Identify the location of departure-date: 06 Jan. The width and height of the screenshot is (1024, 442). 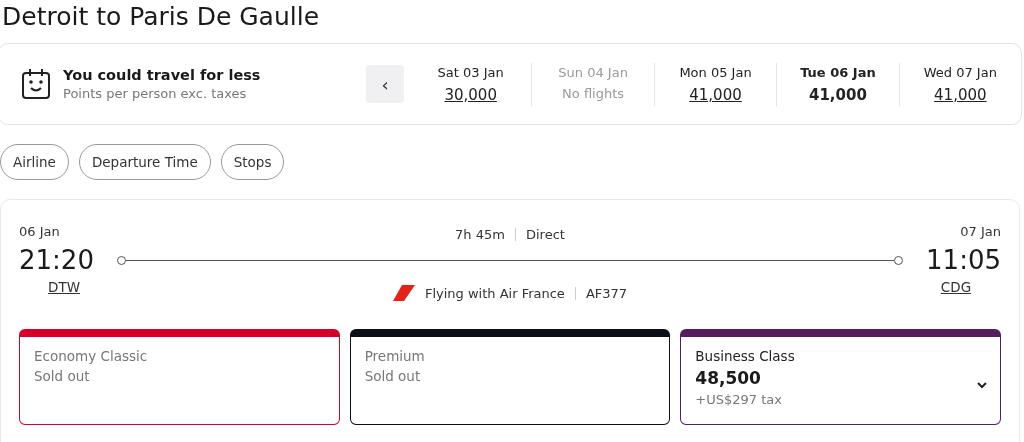
(39, 231).